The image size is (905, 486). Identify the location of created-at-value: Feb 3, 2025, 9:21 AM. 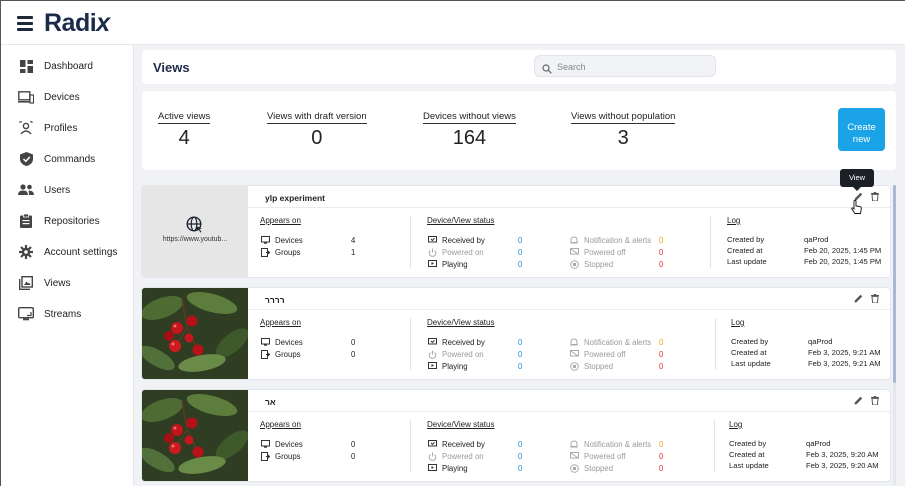
(844, 352).